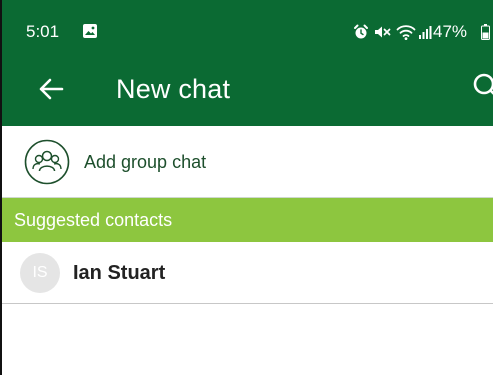  What do you see at coordinates (47, 162) in the screenshot?
I see `group-icon` at bounding box center [47, 162].